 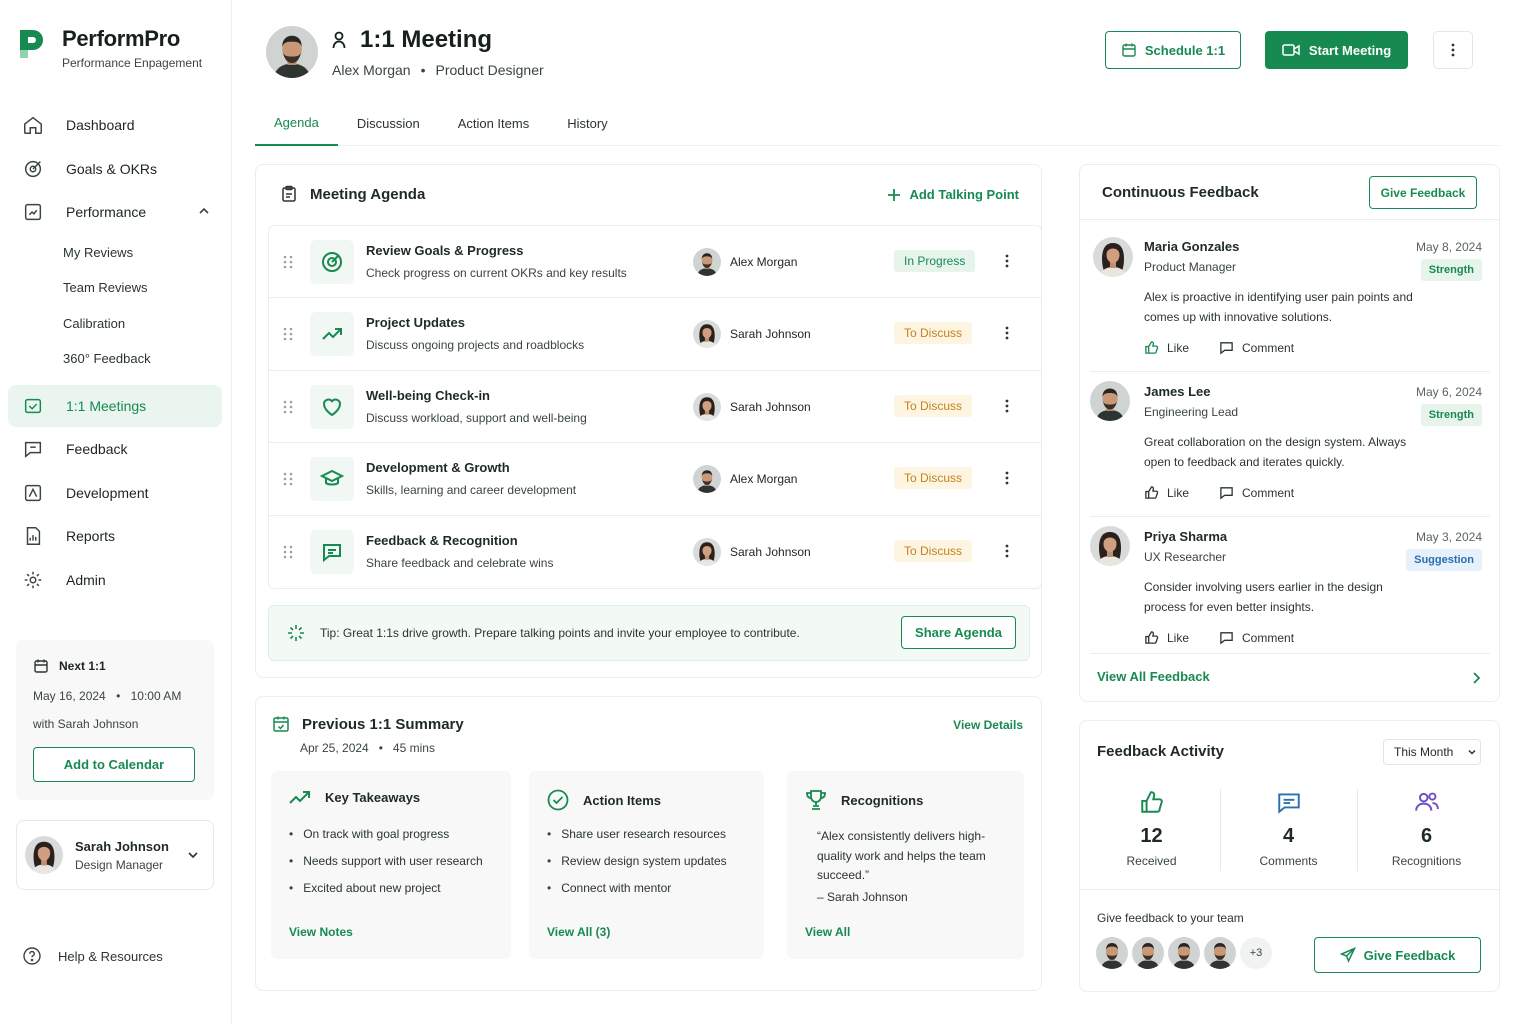 I want to click on sparkle-icon, so click(x=296, y=633).